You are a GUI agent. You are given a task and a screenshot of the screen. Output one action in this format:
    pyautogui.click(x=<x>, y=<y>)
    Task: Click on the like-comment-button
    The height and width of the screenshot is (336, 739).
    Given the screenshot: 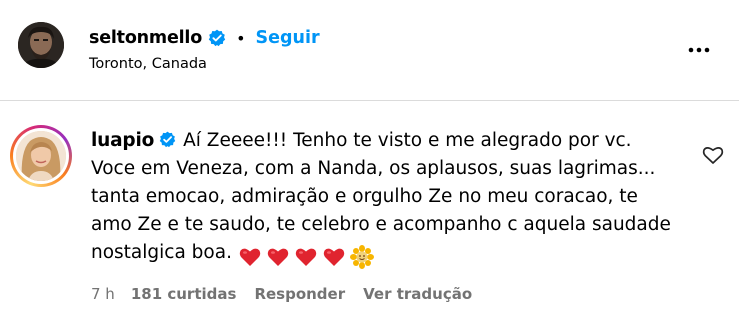 What is the action you would take?
    pyautogui.click(x=713, y=155)
    